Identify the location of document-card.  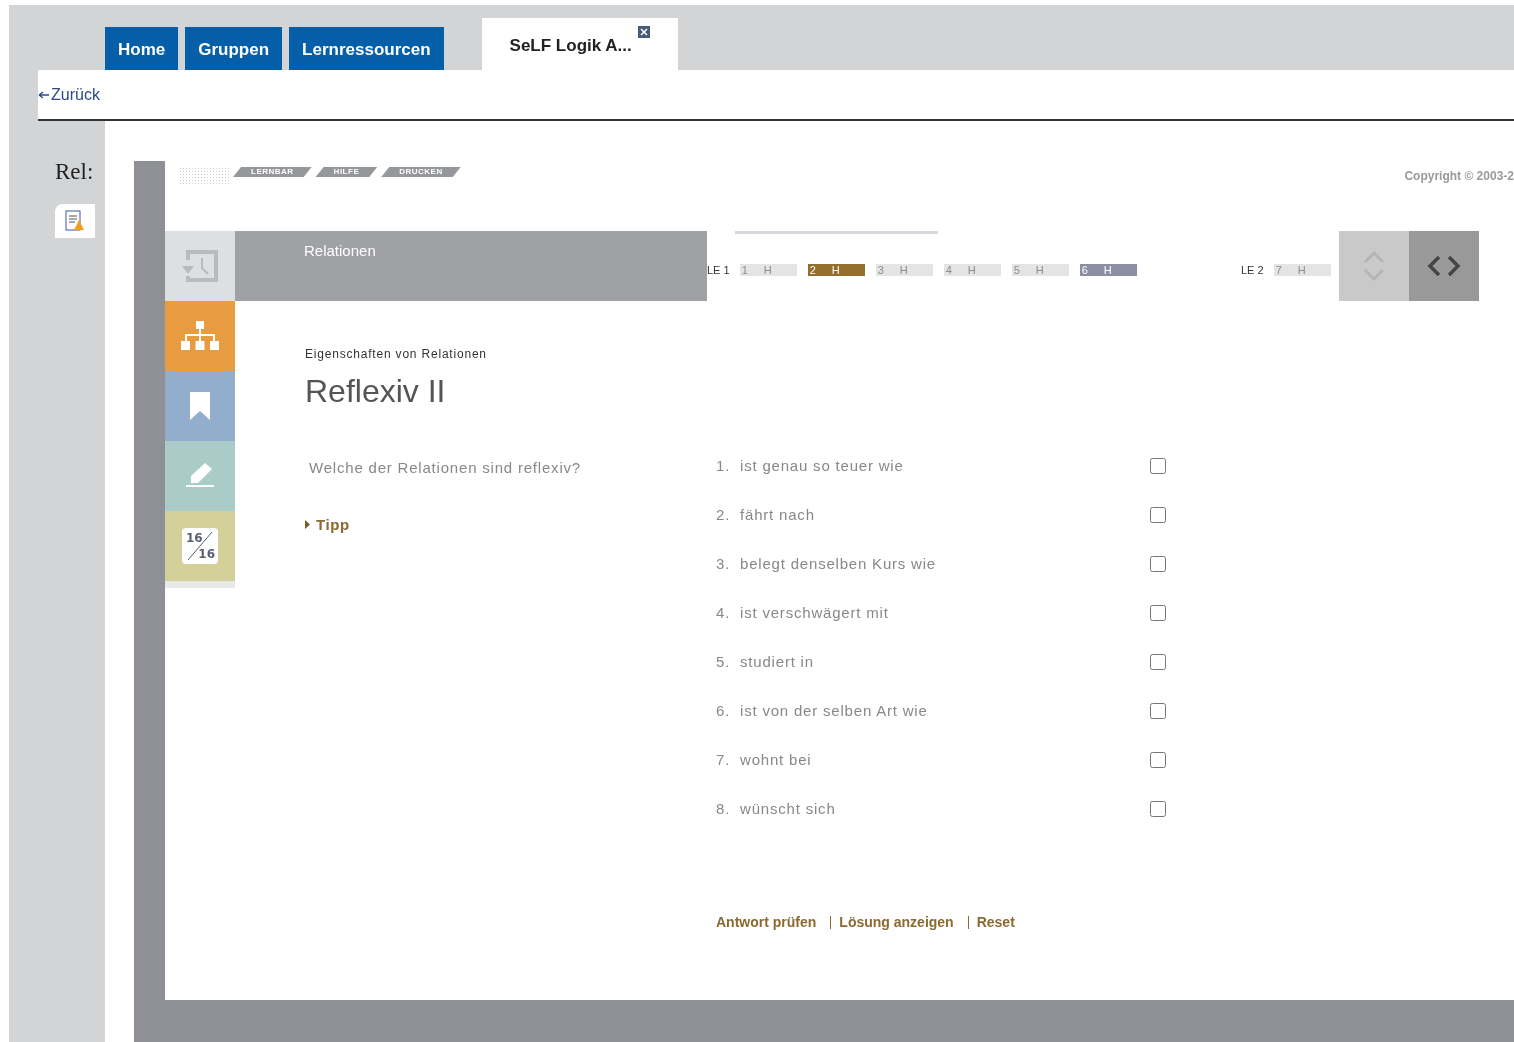
(75, 220).